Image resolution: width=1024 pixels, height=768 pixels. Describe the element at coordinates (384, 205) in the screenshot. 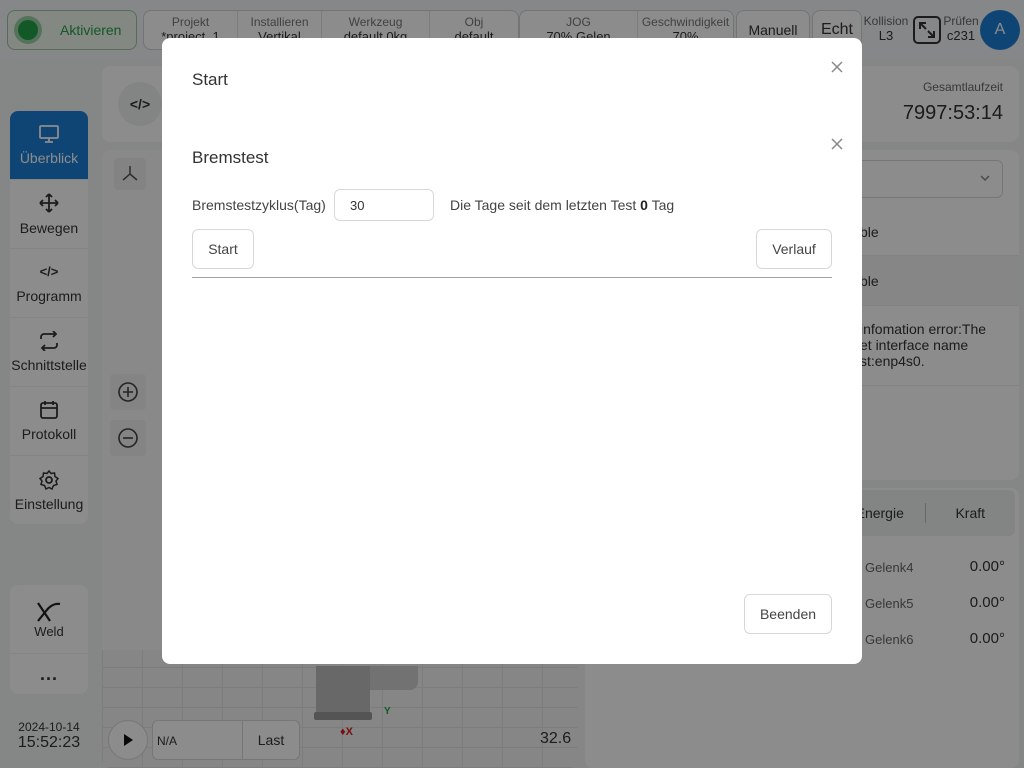

I see `cycle-input` at that location.